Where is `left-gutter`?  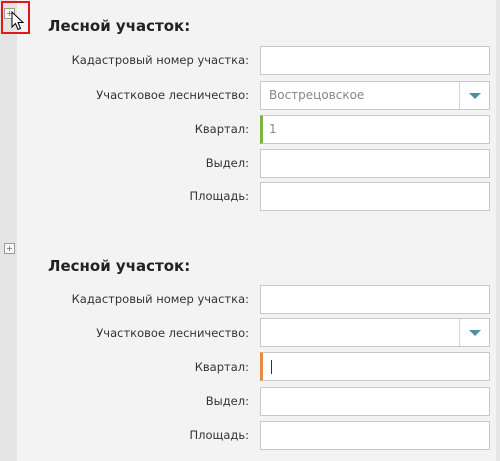 left-gutter is located at coordinates (8, 230).